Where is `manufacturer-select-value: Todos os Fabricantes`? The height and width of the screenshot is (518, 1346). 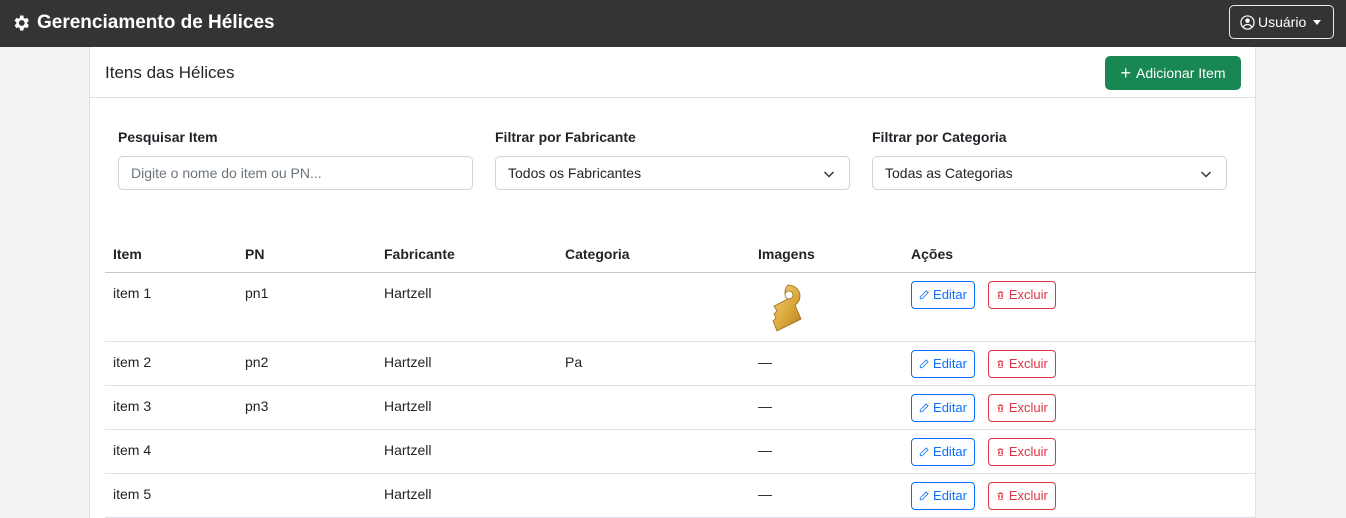
manufacturer-select-value: Todos os Fabricantes is located at coordinates (575, 173).